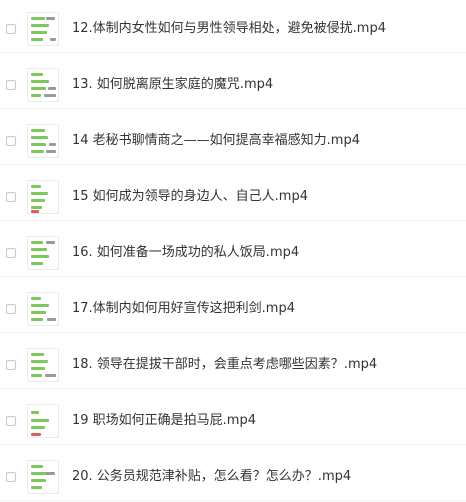 The height and width of the screenshot is (502, 466). Describe the element at coordinates (164, 421) in the screenshot. I see `file-name: 19 职场如何正确是拍马屁.mp4` at that location.